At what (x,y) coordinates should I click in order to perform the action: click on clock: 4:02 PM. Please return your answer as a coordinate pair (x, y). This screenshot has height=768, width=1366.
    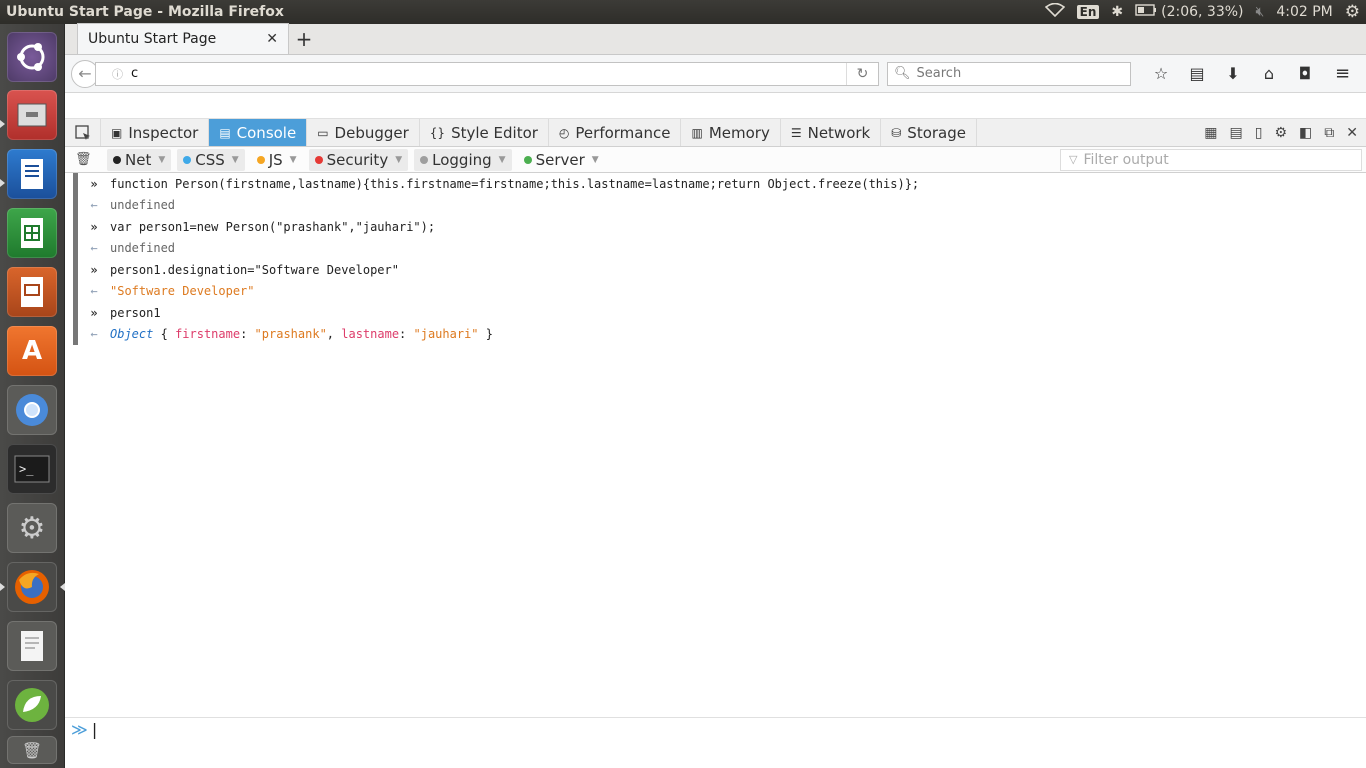
    Looking at the image, I should click on (1304, 12).